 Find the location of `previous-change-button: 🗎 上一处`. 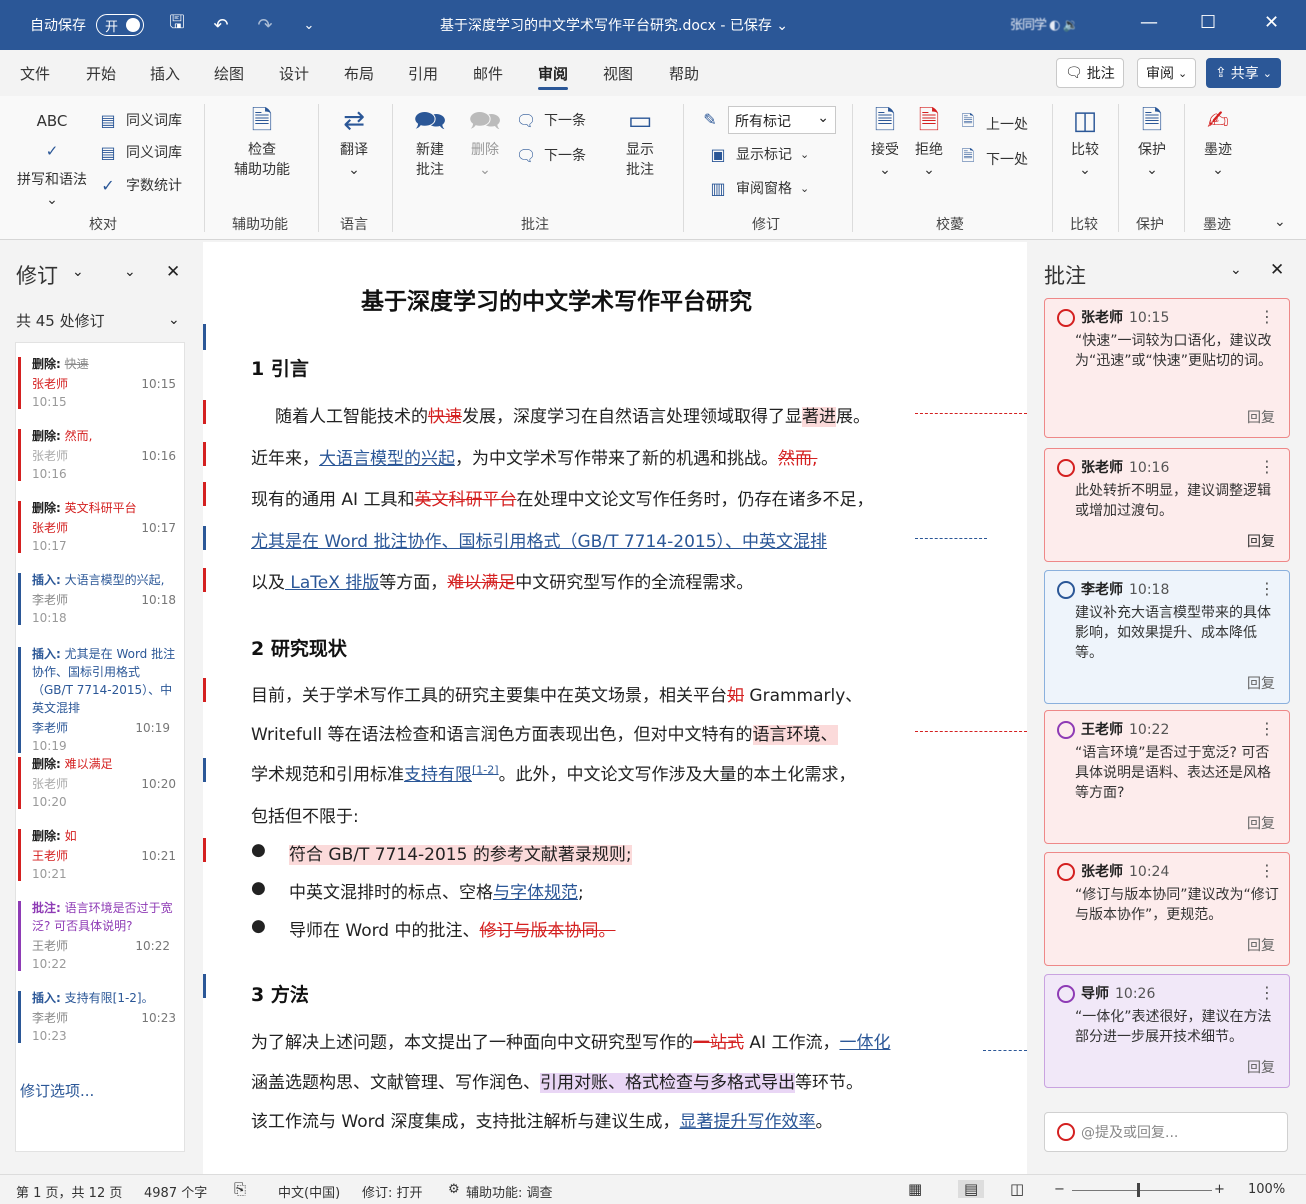

previous-change-button: 🗎 上一处 is located at coordinates (993, 123).